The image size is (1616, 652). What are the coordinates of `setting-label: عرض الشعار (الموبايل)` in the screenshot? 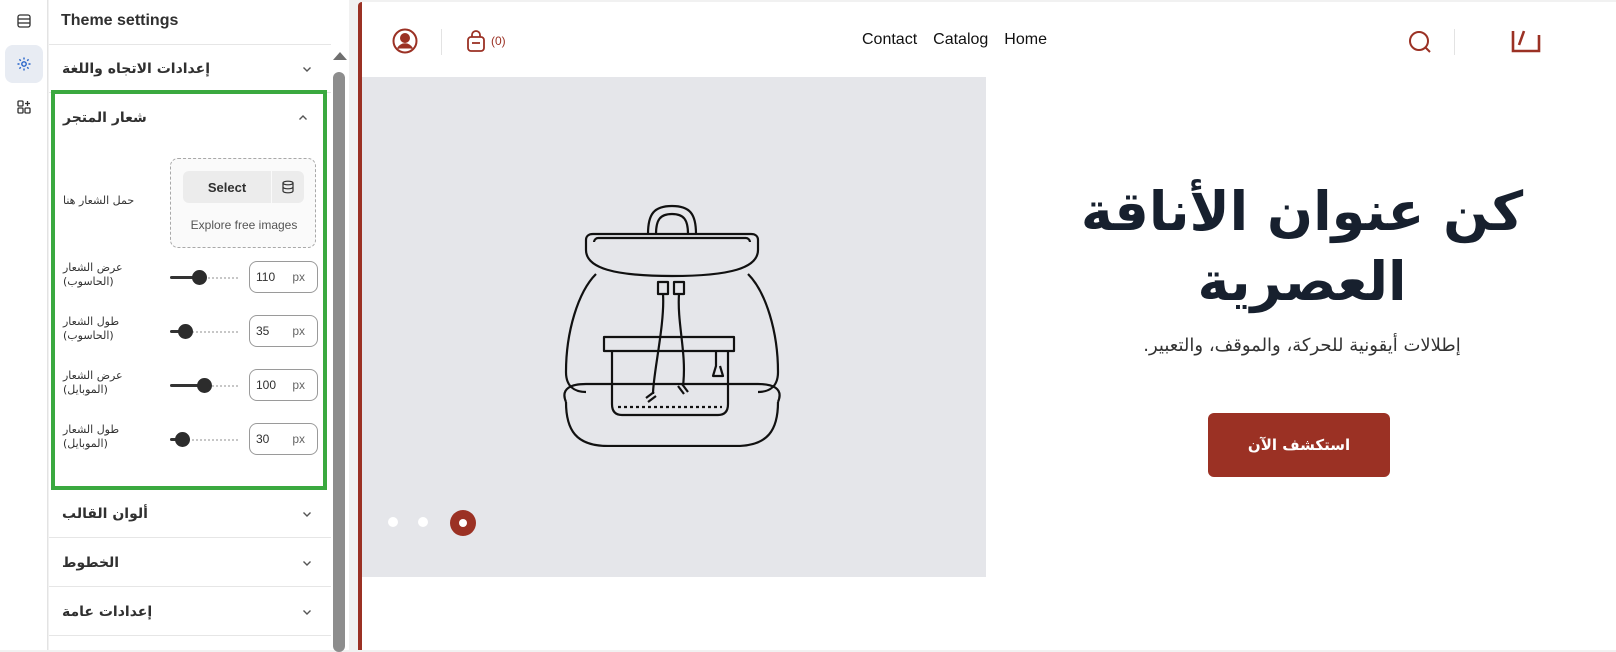 It's located at (93, 382).